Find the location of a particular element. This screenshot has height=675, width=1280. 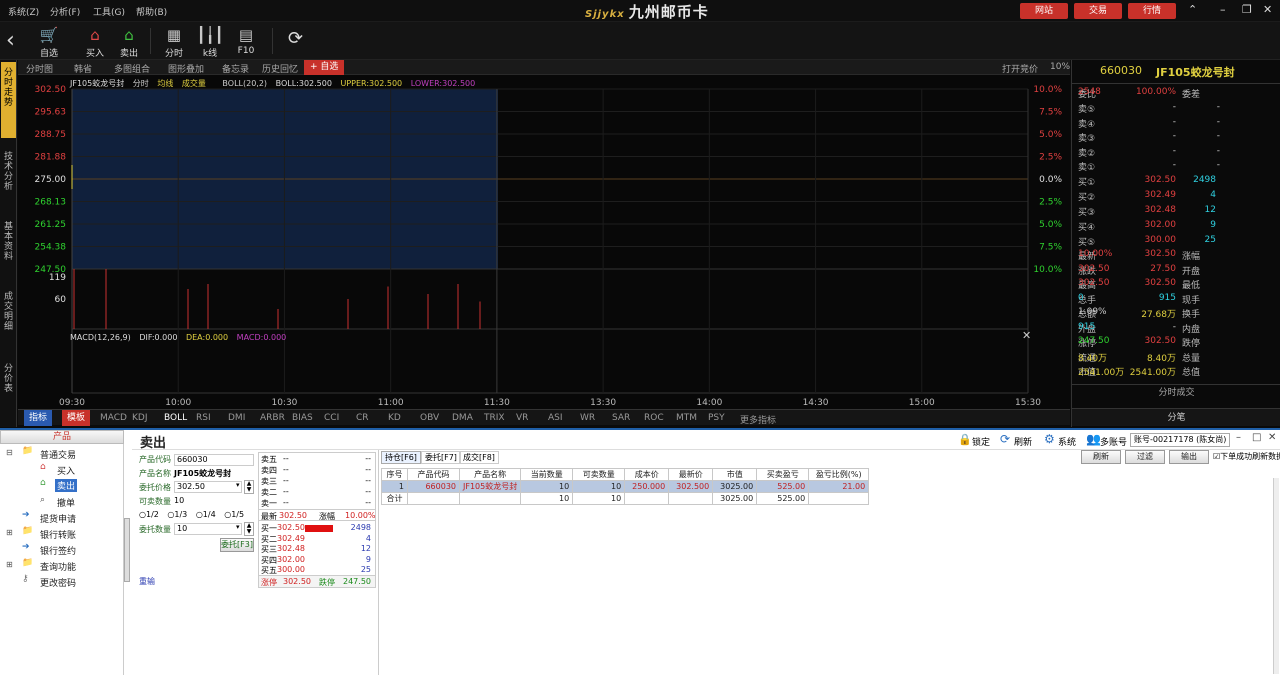

auto-refresh-checkbox: ☑下单成功刷新数据 is located at coordinates (1246, 456).